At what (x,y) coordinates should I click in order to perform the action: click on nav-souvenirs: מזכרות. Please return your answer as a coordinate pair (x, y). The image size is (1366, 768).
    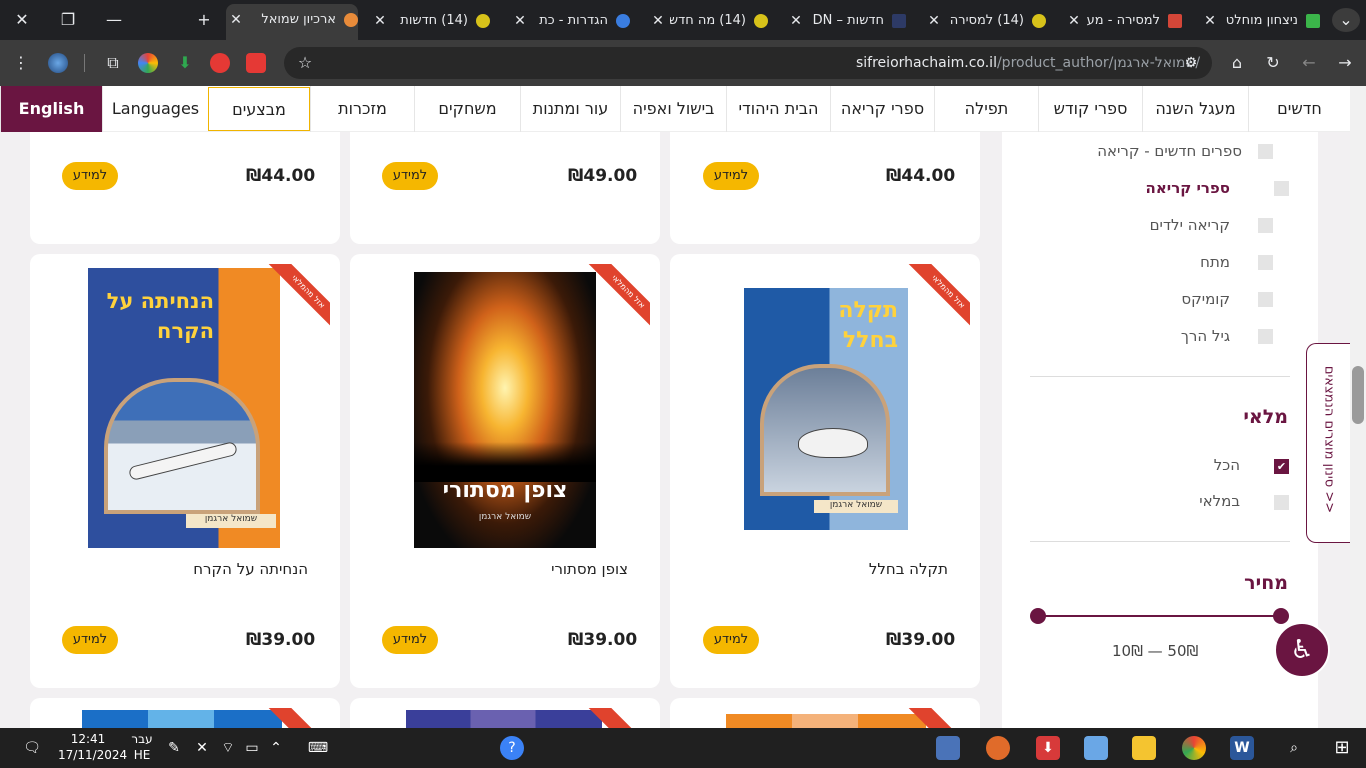
    Looking at the image, I should click on (362, 109).